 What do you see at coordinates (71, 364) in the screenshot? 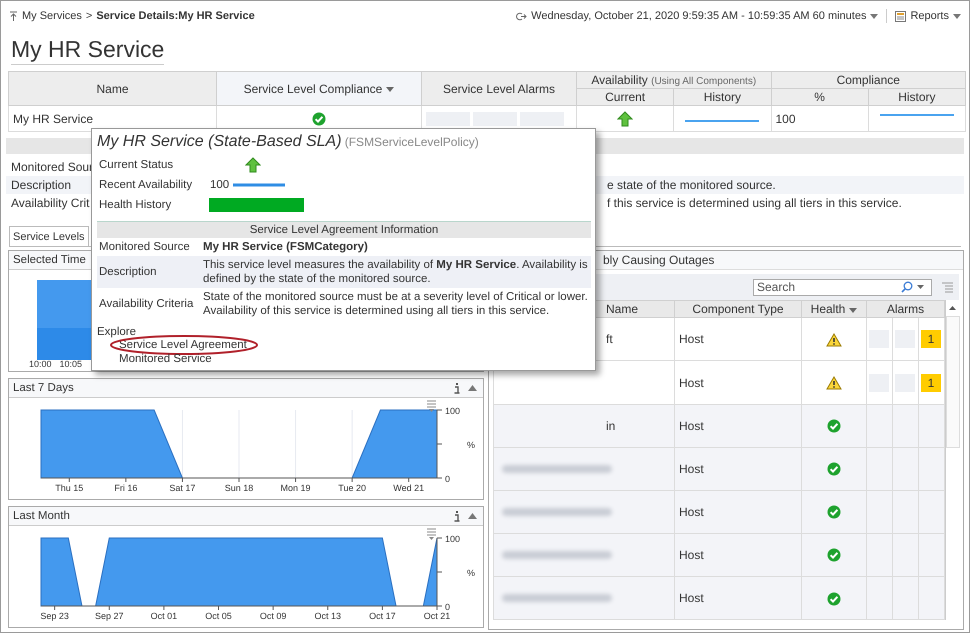
I see `x-tick-label: 10:05` at bounding box center [71, 364].